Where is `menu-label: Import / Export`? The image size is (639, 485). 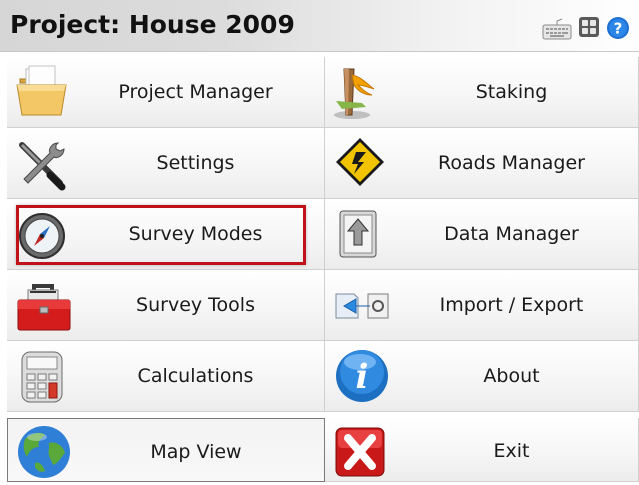
menu-label: Import / Export is located at coordinates (511, 305).